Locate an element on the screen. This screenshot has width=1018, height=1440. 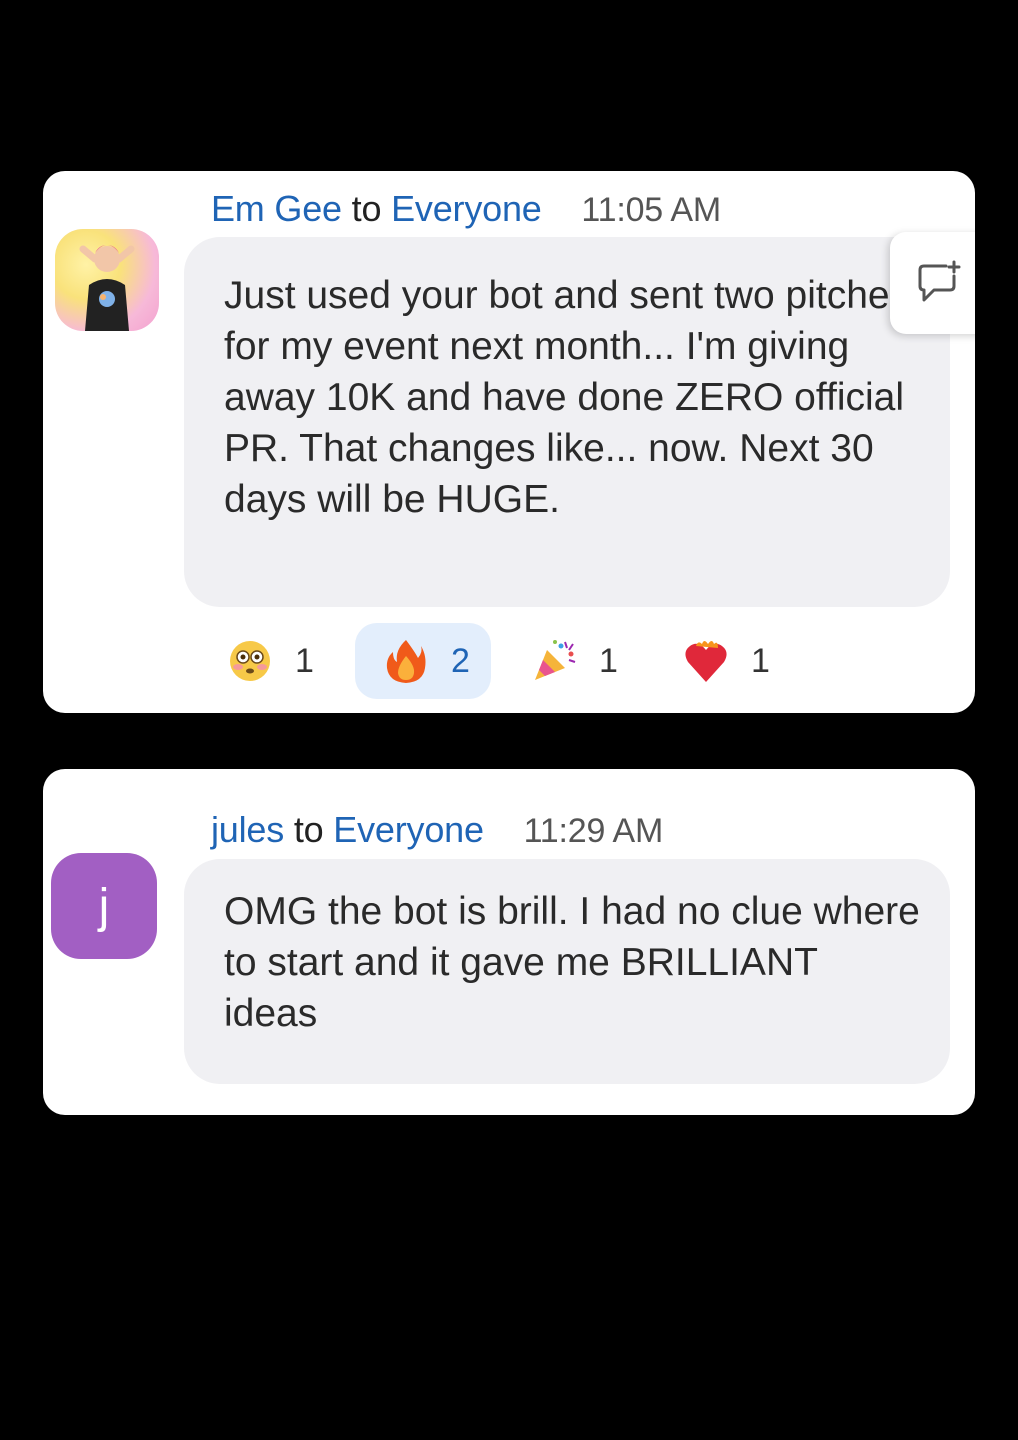
reply-button is located at coordinates (932, 283).